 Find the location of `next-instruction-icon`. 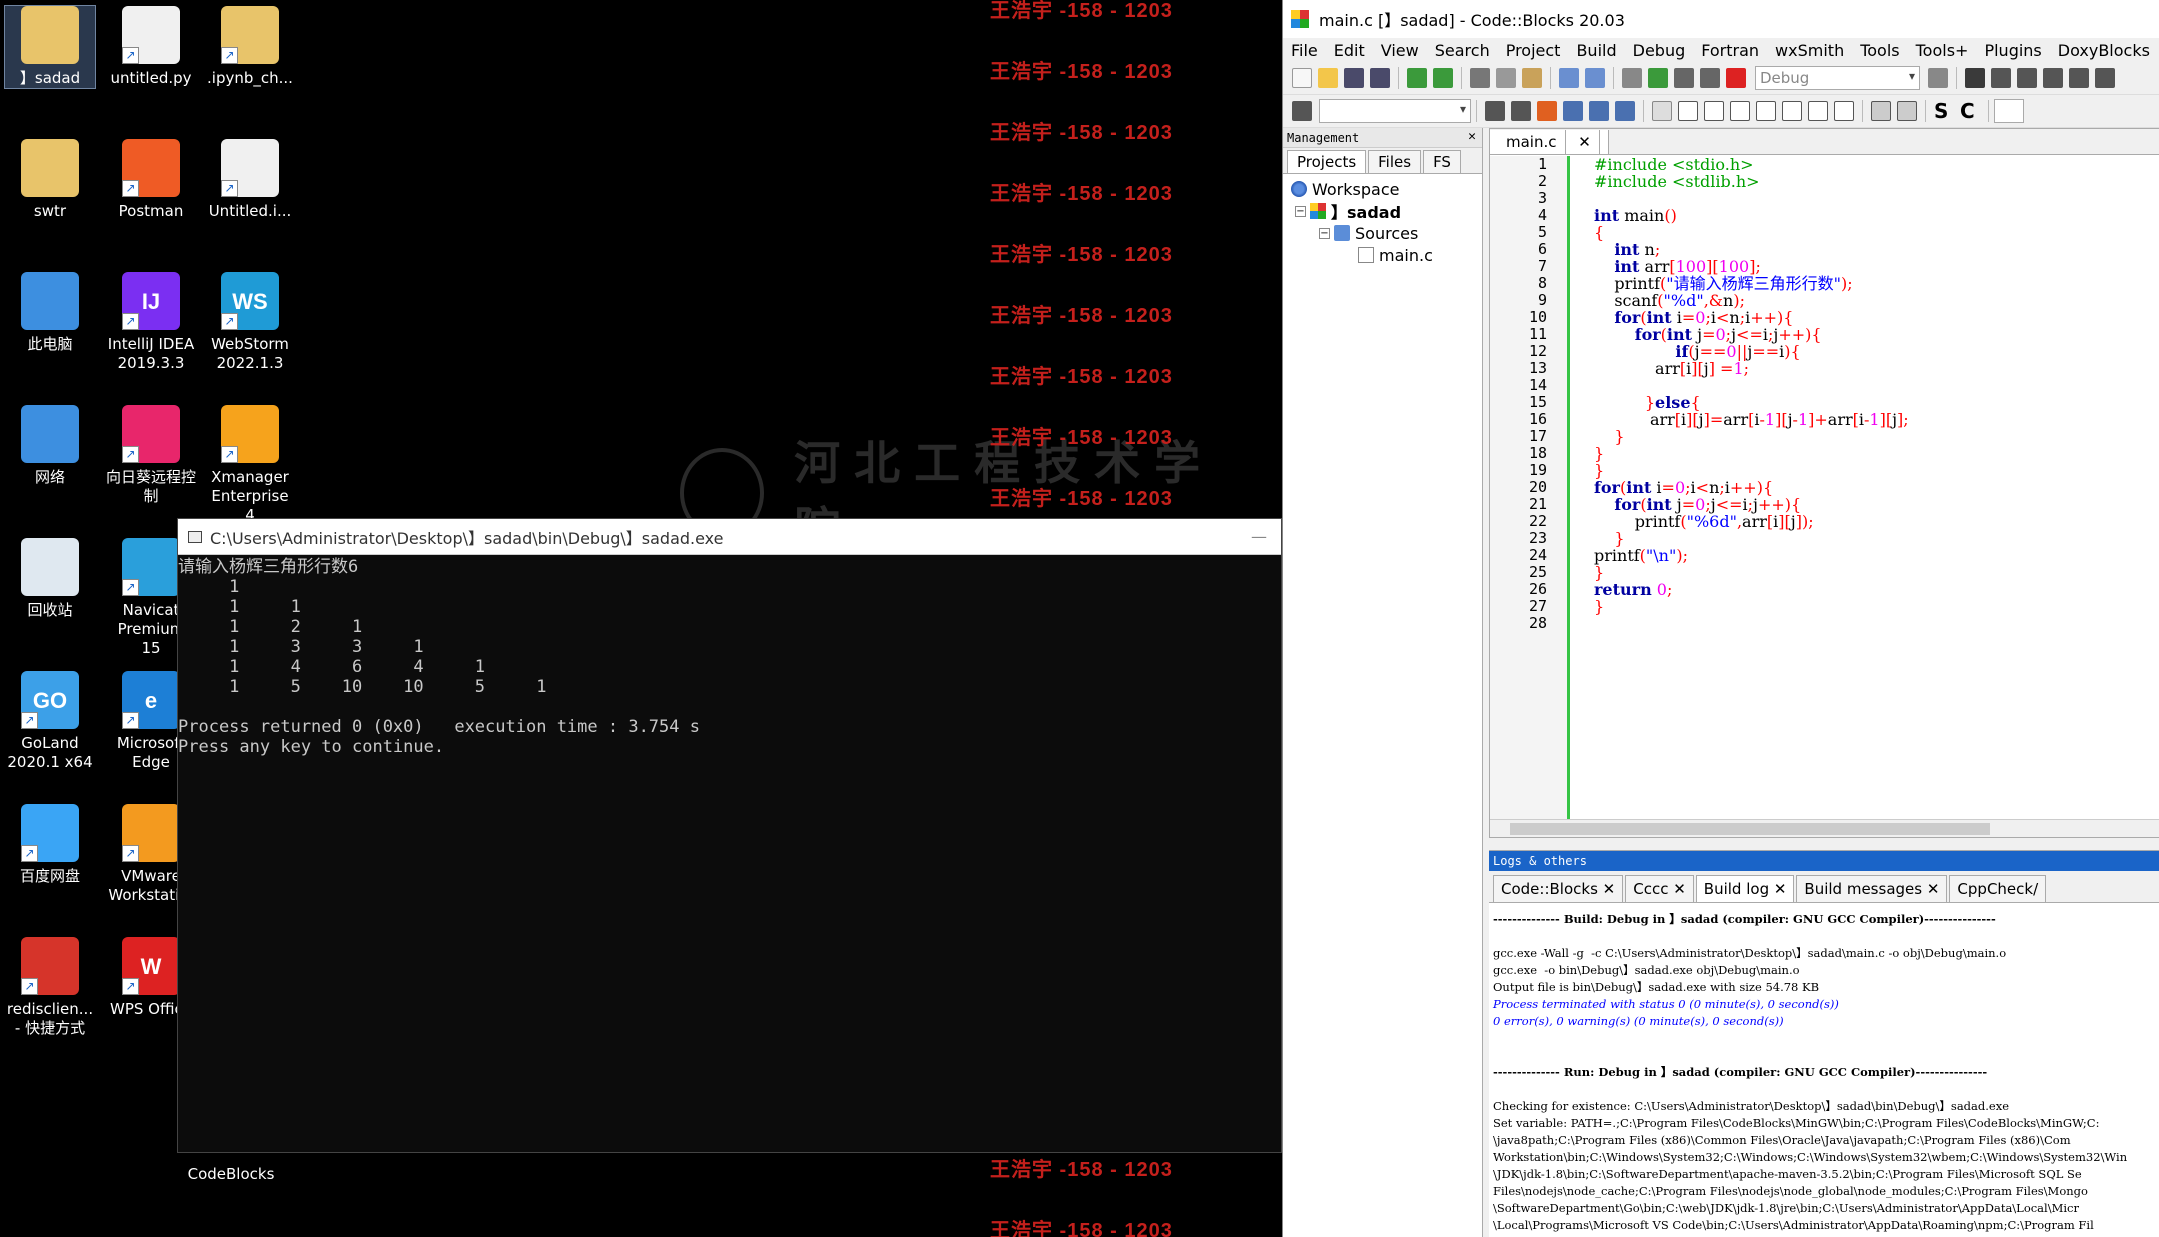

next-instruction-icon is located at coordinates (2105, 78).